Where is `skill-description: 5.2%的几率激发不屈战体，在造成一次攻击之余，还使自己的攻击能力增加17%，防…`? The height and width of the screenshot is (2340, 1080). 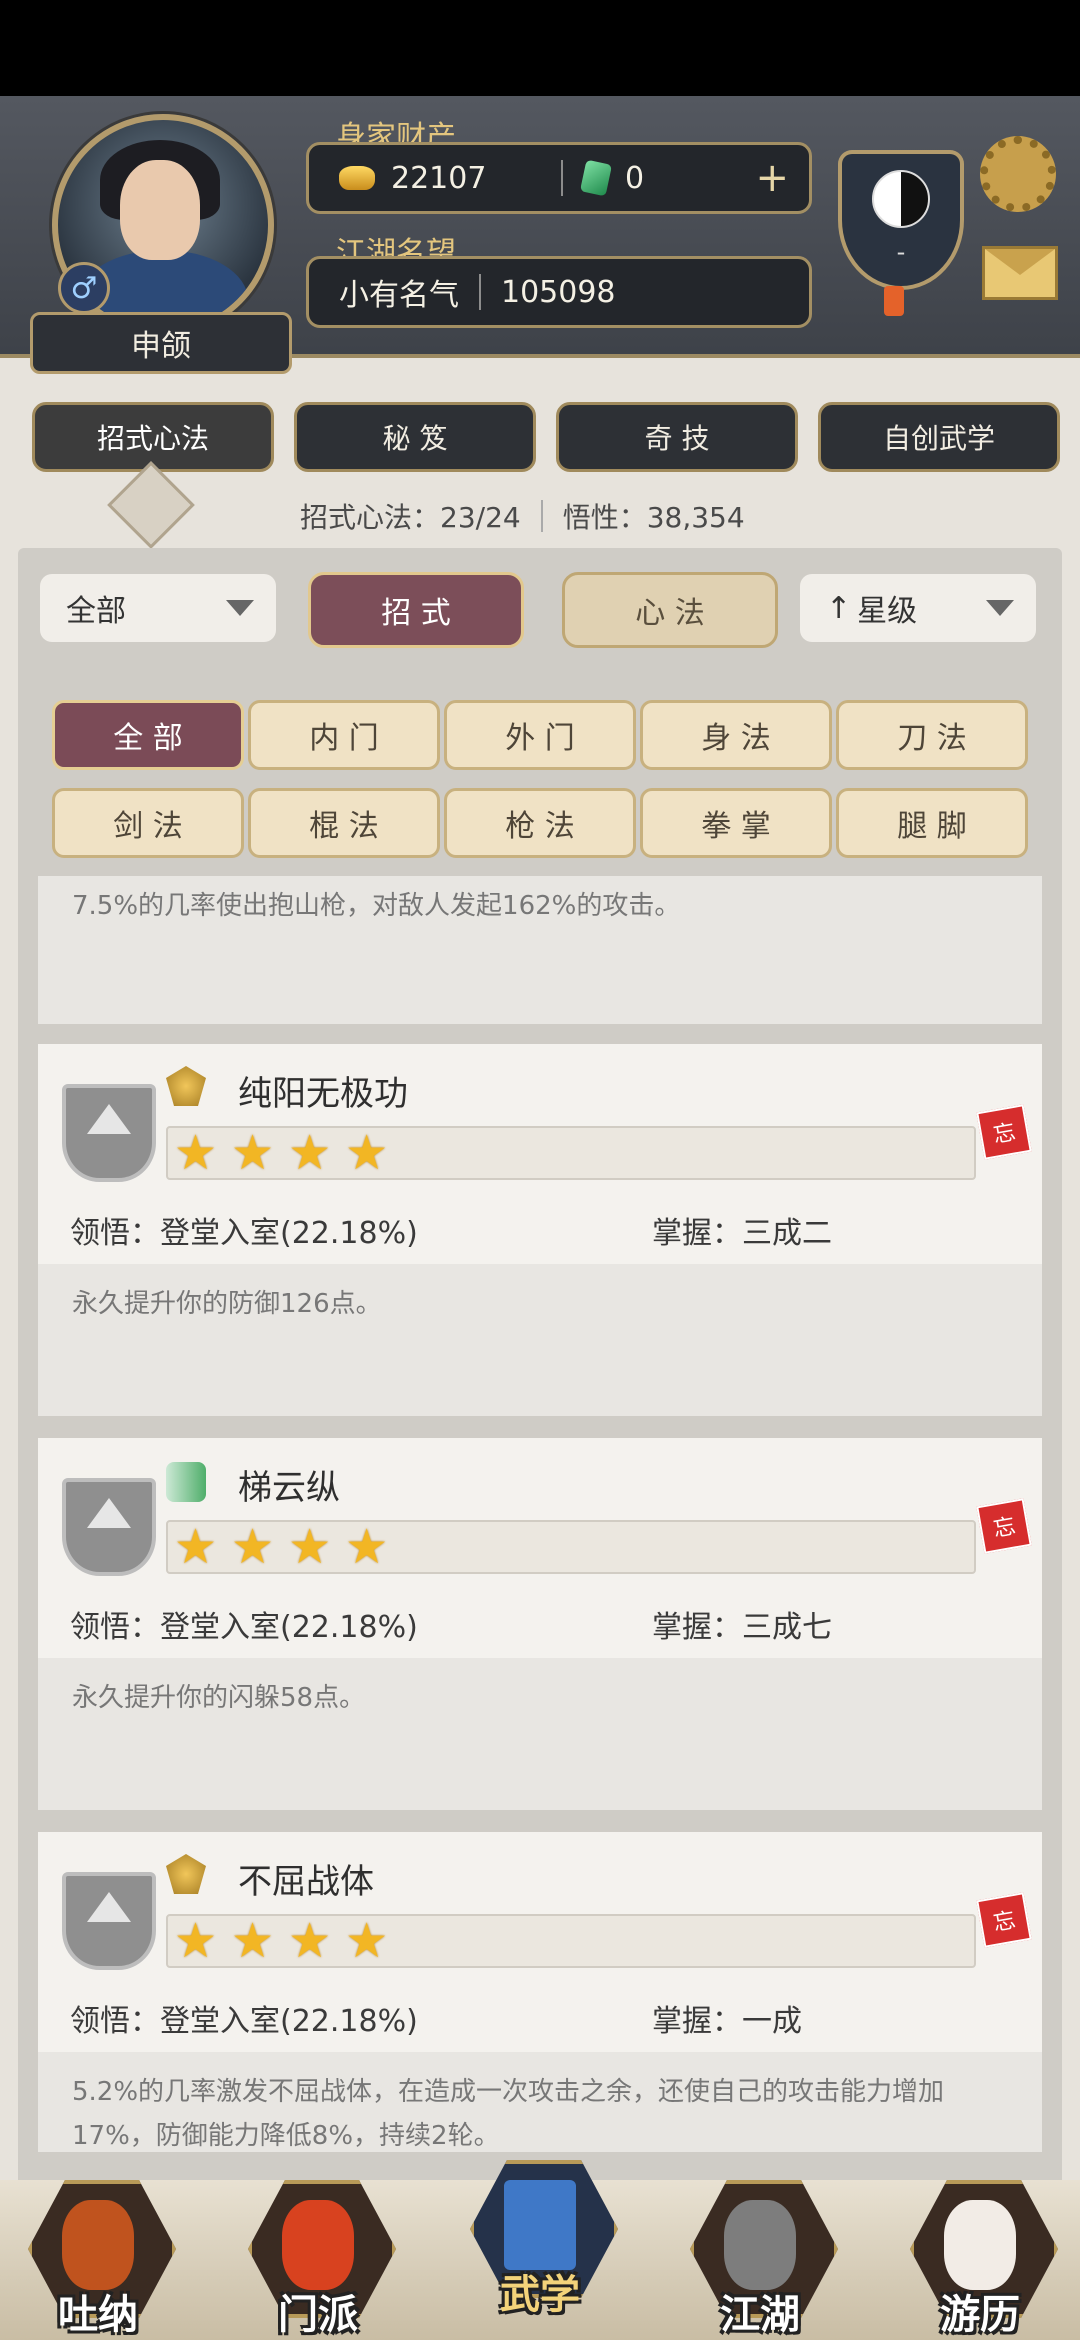
skill-description: 5.2%的几率激发不屈战体，在造成一次攻击之余，还使自己的攻击能力增加17%，防… is located at coordinates (540, 2102).